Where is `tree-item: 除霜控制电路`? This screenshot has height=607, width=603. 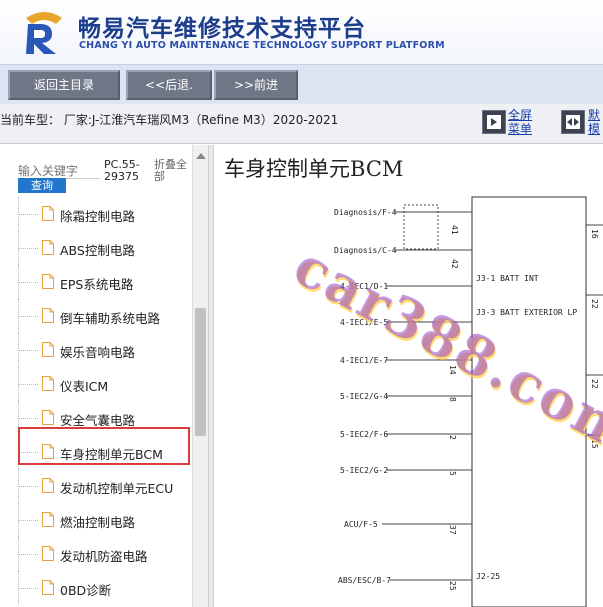
tree-item: 除霜控制电路 is located at coordinates (104, 214).